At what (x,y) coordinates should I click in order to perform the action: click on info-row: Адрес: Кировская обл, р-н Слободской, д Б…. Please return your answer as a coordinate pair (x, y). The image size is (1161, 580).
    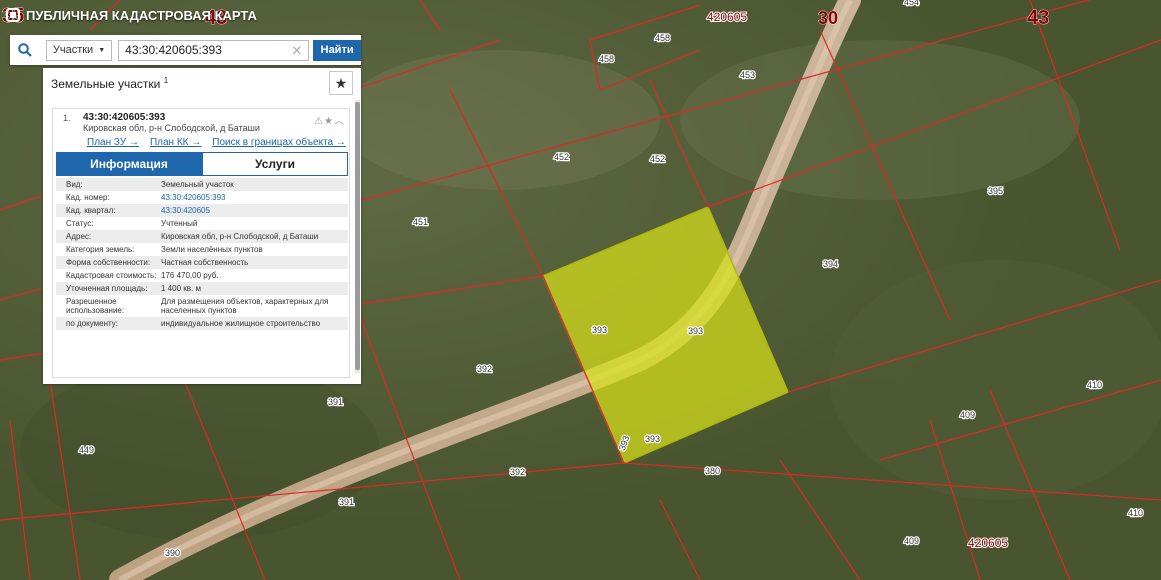
    Looking at the image, I should click on (202, 236).